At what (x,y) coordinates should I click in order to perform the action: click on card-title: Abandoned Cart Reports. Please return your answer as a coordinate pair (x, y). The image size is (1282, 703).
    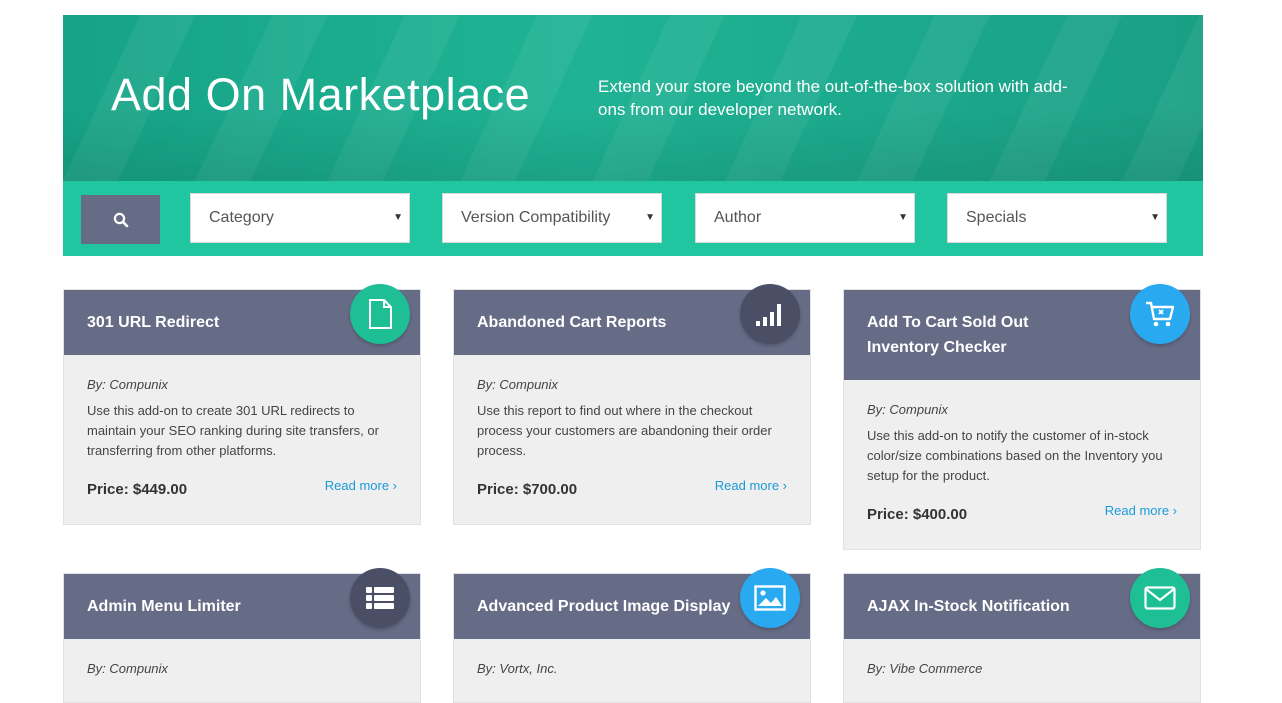
    Looking at the image, I should click on (571, 322).